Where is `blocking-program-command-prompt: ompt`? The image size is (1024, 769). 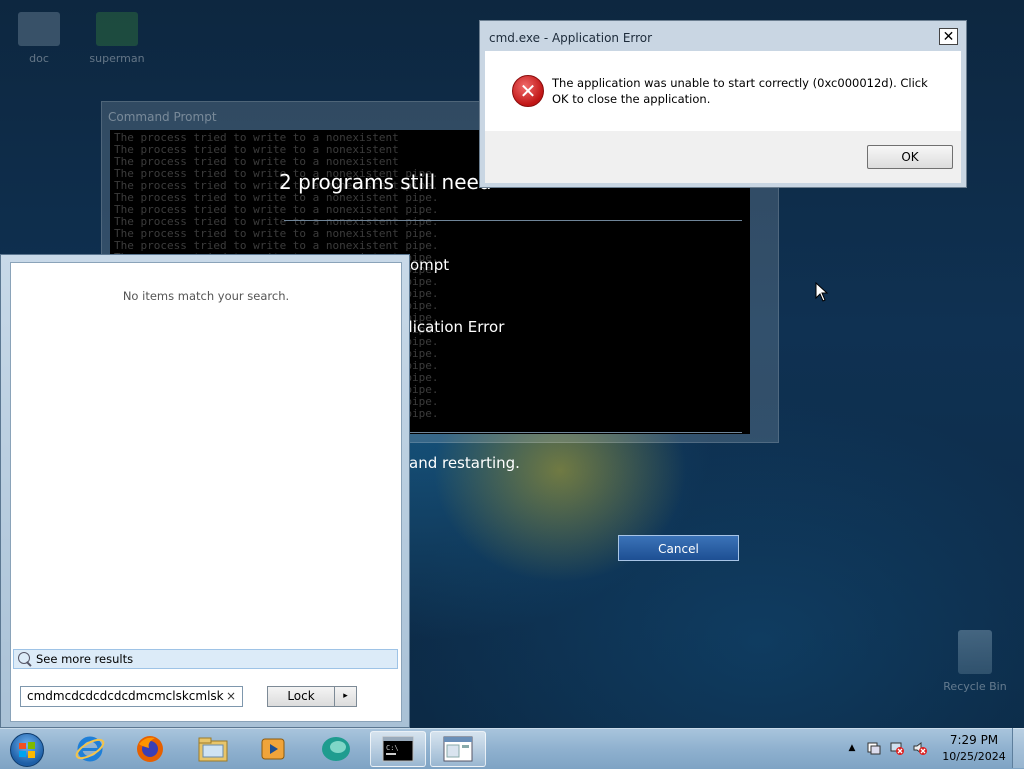
blocking-program-command-prompt: ompt is located at coordinates (430, 265).